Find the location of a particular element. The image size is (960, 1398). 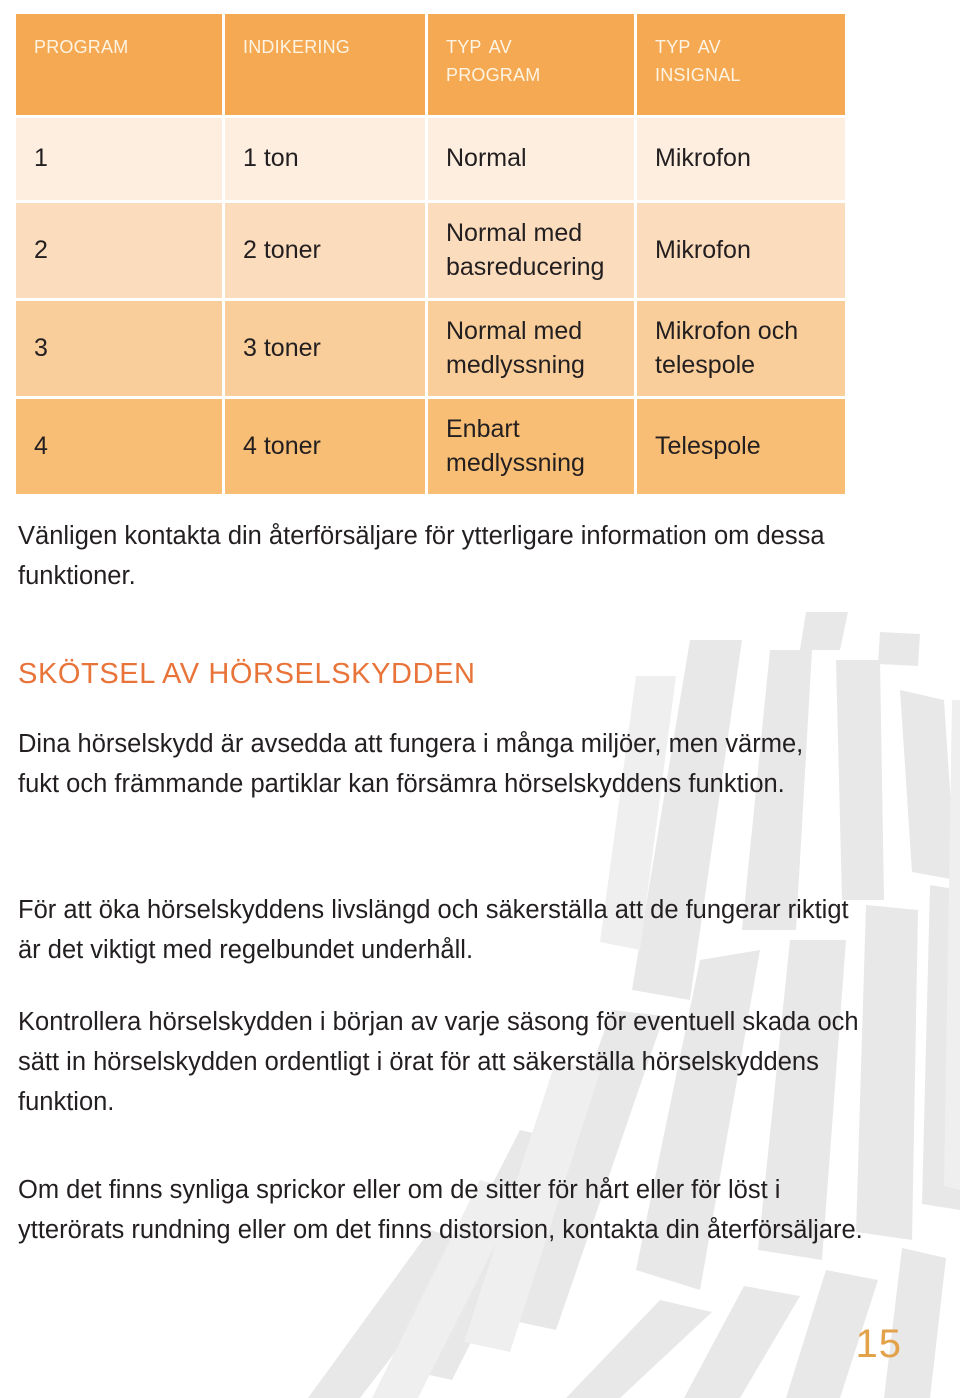

cell-program: 4 is located at coordinates (119, 446).